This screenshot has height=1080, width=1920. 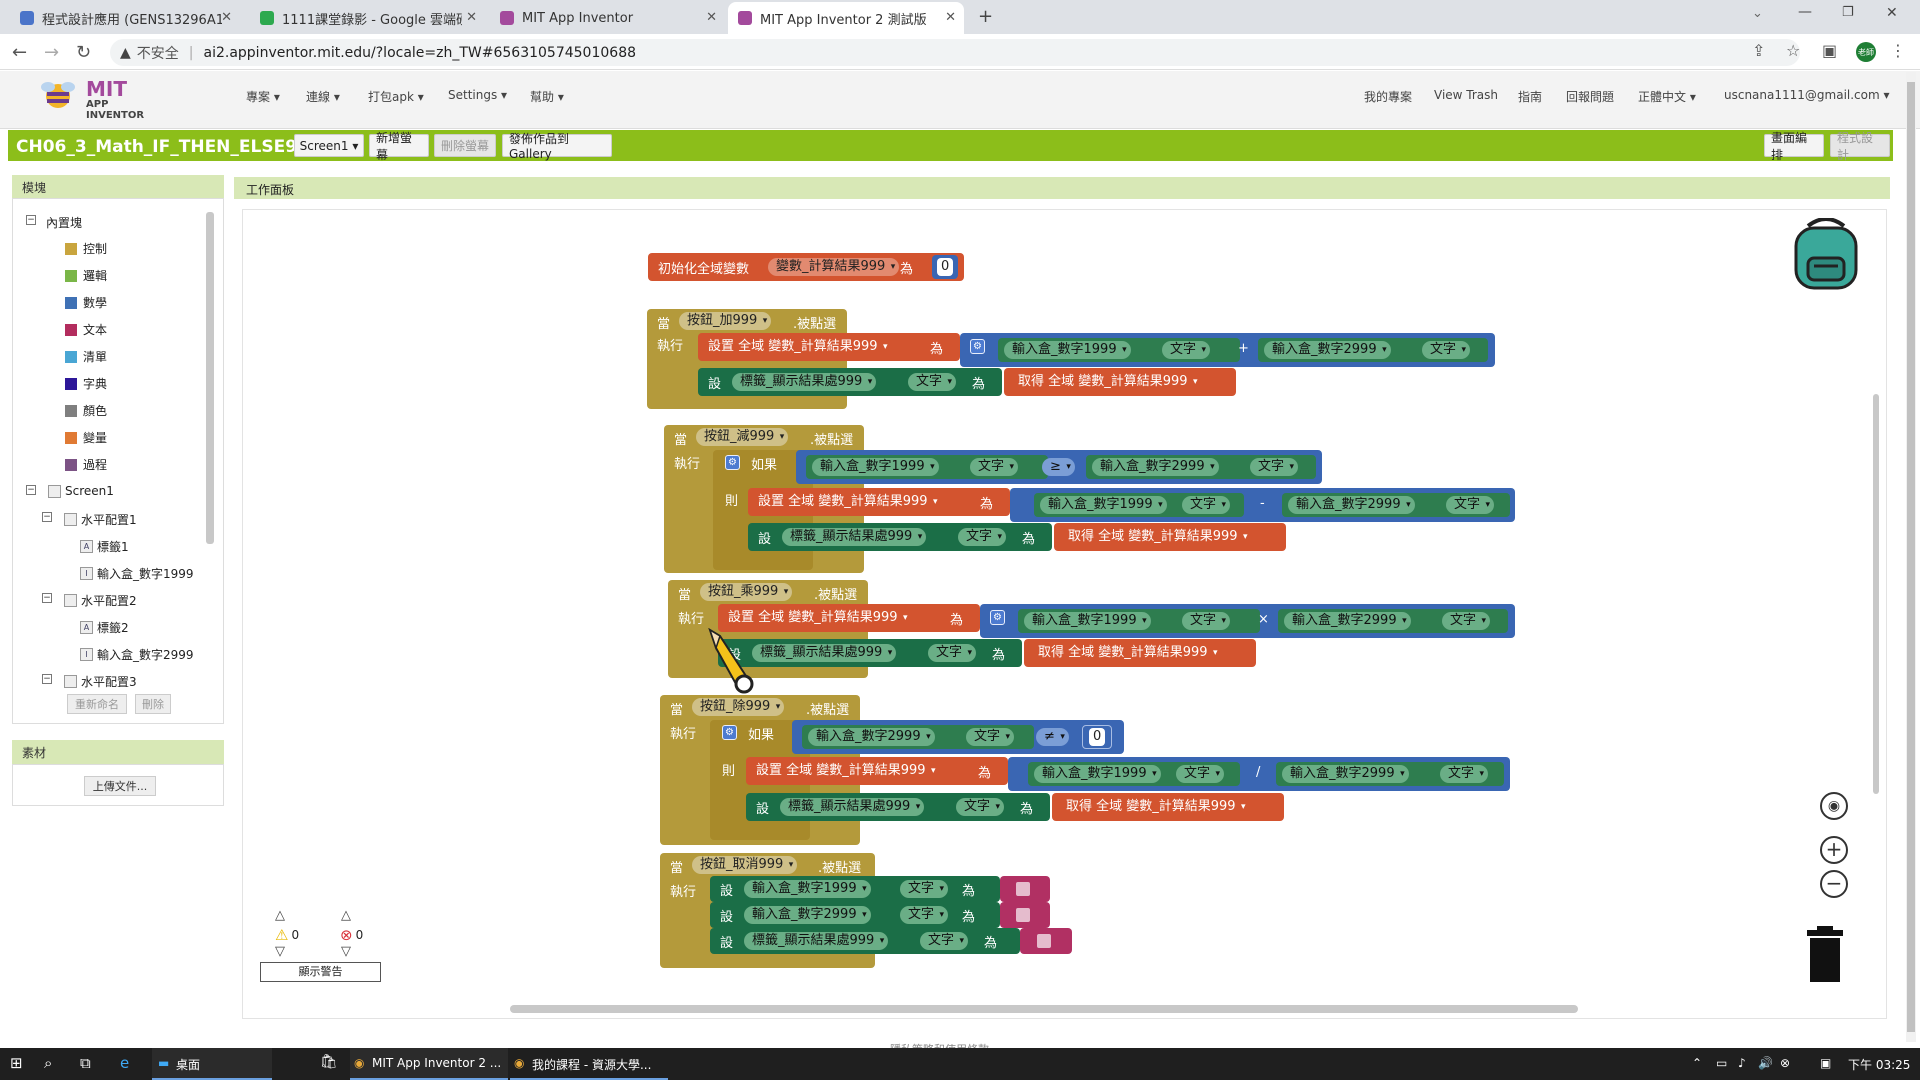 What do you see at coordinates (1807, 95) in the screenshot?
I see `account-menu: uscnana1111@gmail.com ▾` at bounding box center [1807, 95].